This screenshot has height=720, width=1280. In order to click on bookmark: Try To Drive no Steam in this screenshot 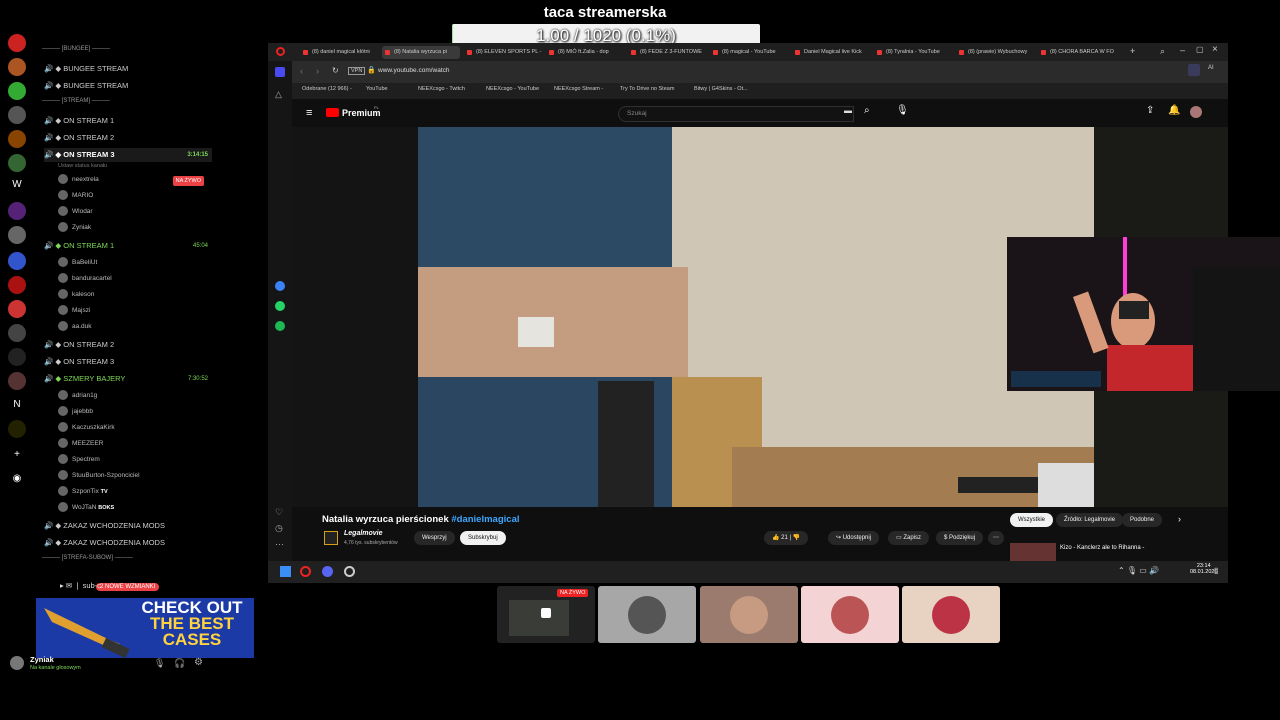, I will do `click(647, 89)`.